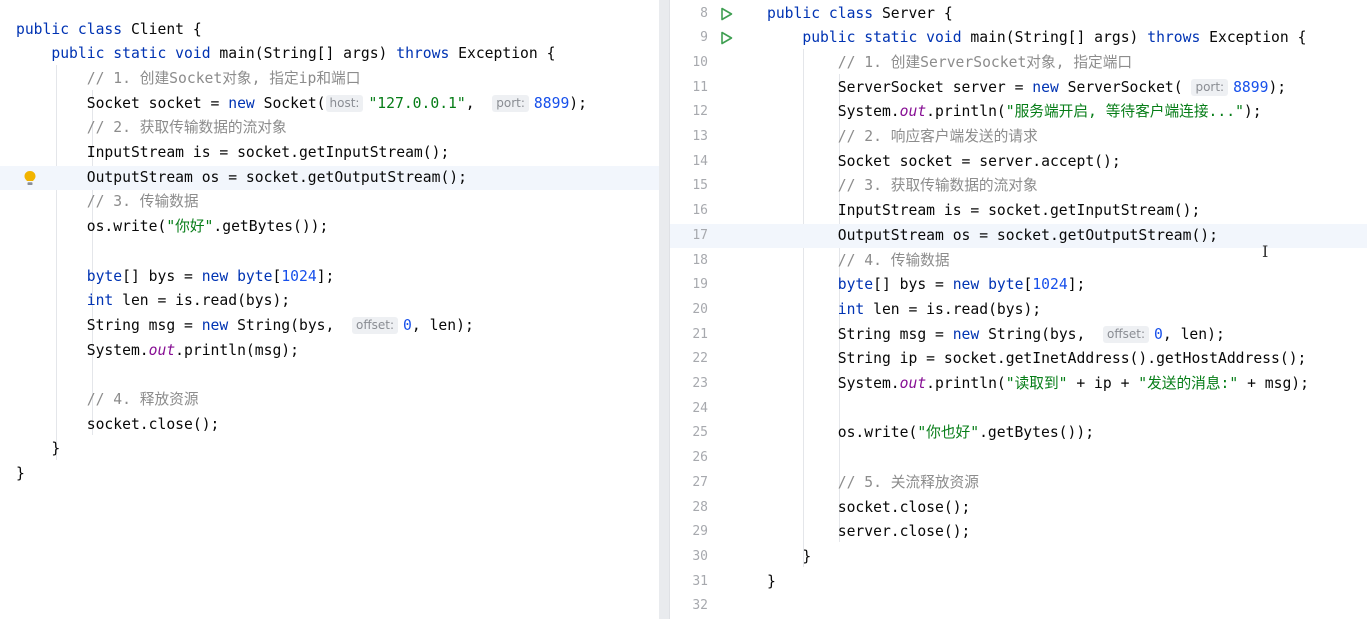 This screenshot has height=619, width=1367. What do you see at coordinates (172, 227) in the screenshot?
I see `code-text: os.write("你好".getBytes());` at bounding box center [172, 227].